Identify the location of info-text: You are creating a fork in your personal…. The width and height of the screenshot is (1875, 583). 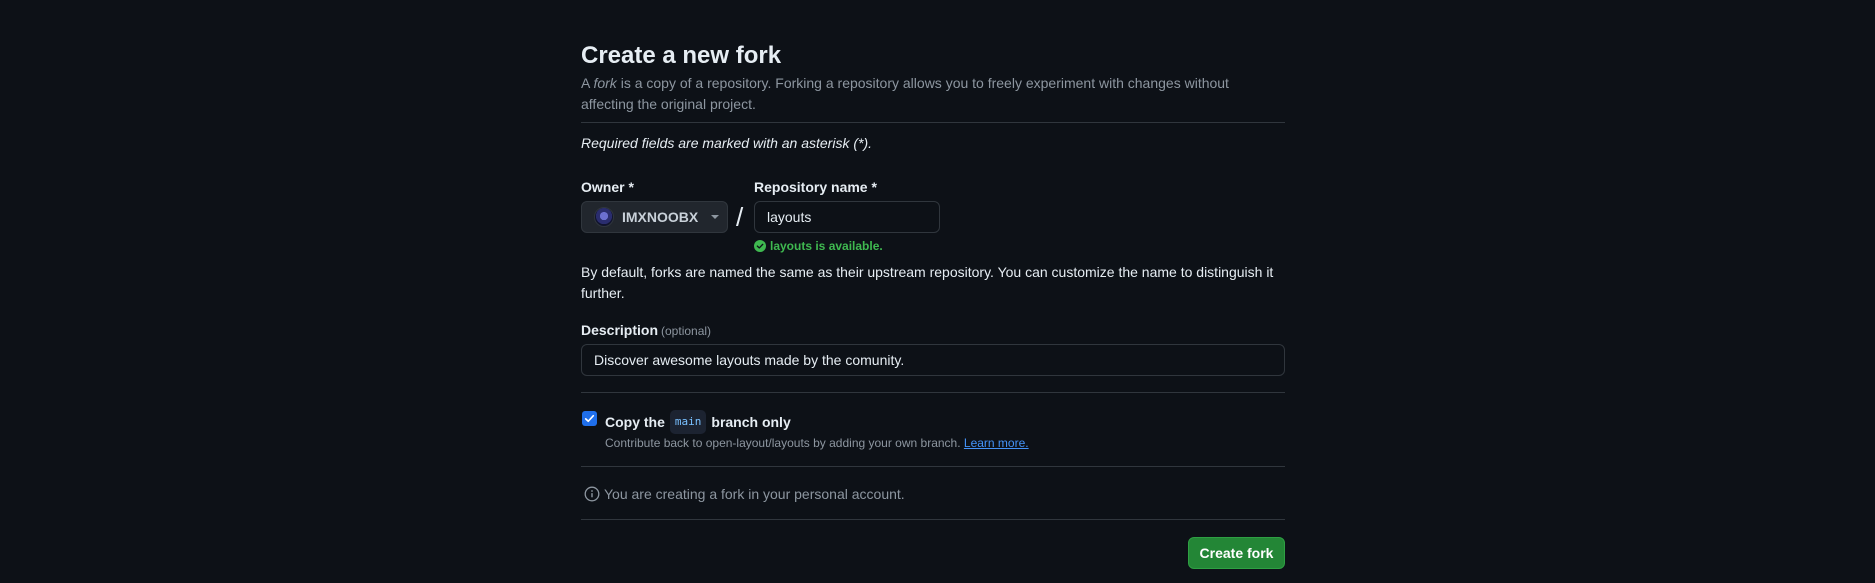
(754, 494).